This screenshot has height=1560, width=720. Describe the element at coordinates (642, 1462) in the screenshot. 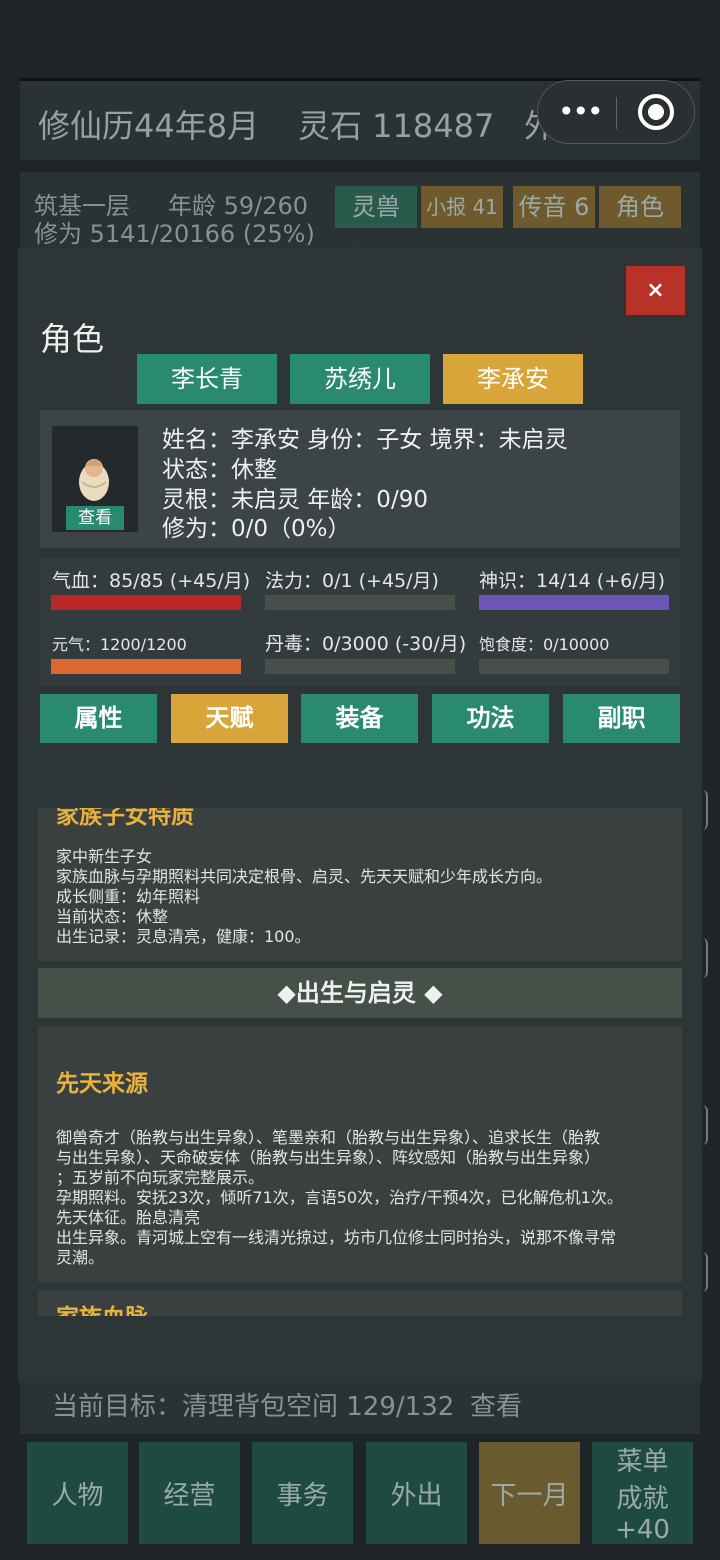

I see `nav-menu-label: 菜单` at that location.